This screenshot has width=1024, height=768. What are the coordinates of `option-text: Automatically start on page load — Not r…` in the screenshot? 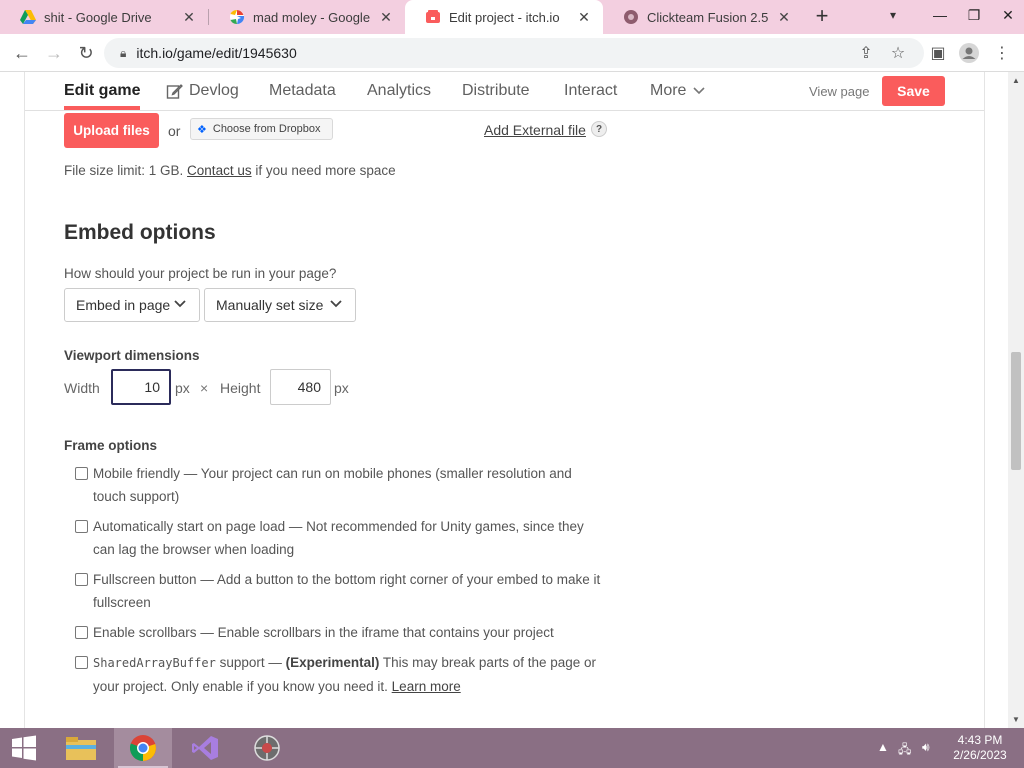 It's located at (348, 538).